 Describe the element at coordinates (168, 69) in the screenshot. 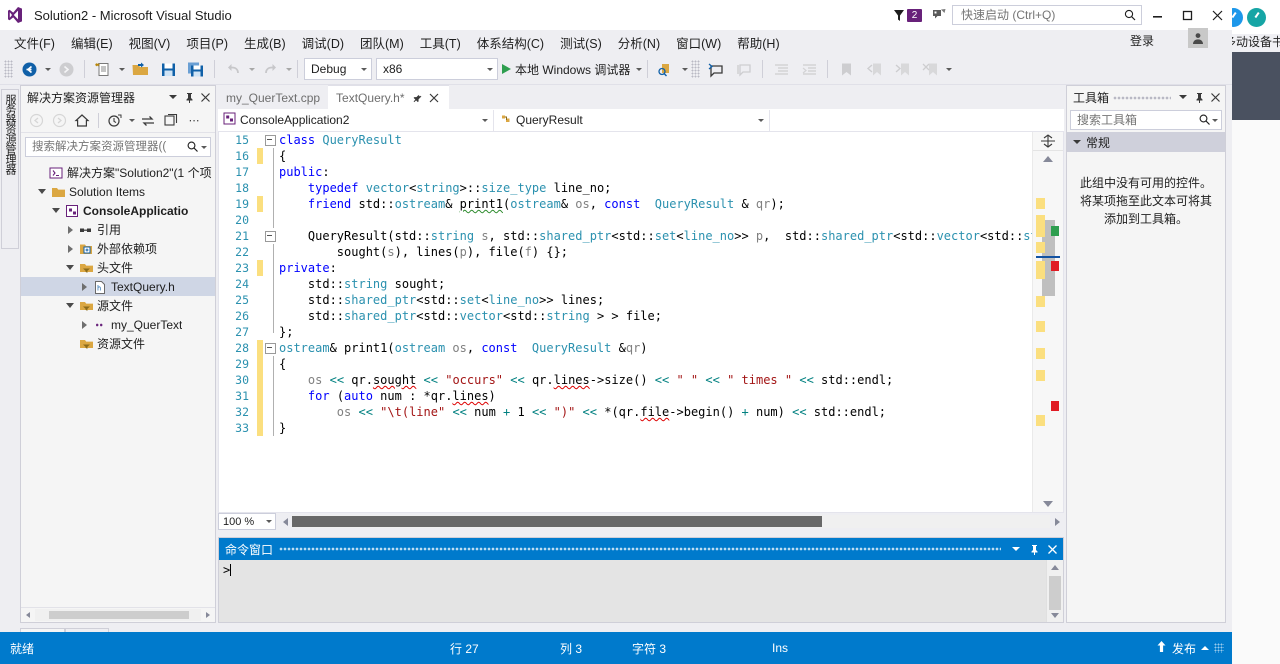

I see `save-icon` at that location.